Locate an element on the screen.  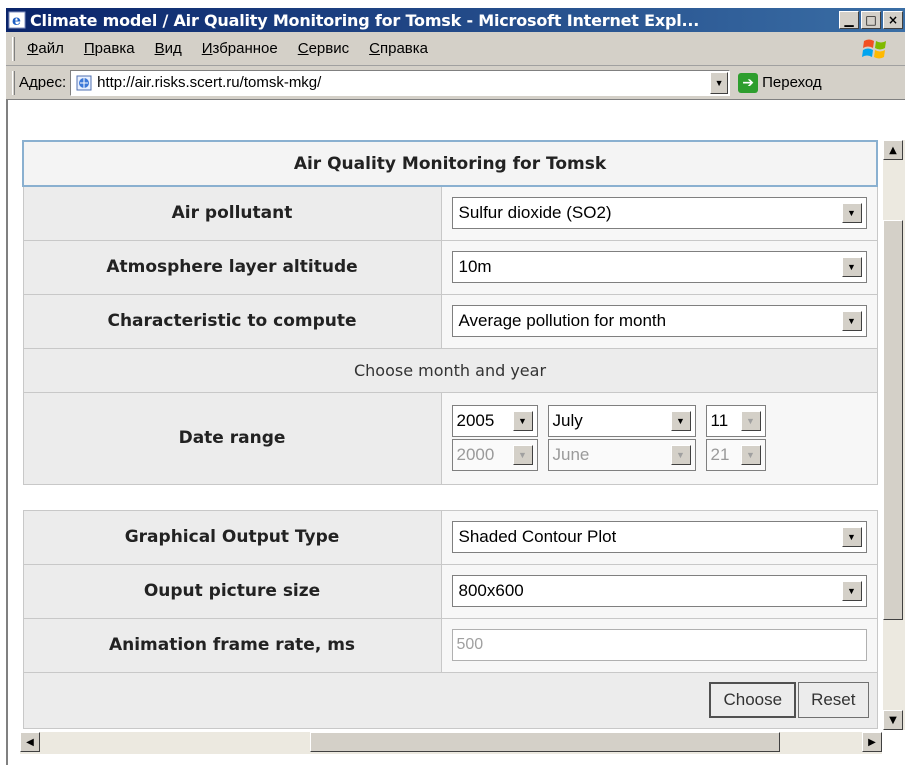
pollutant-value: Sulfur dioxide (SO2) is located at coordinates (535, 213).